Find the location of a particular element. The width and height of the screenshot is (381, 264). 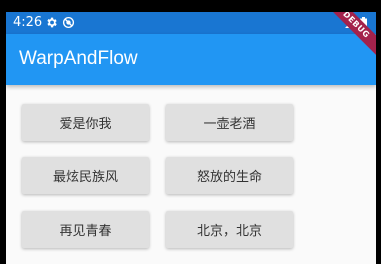

song-button-1: 爱是你我 is located at coordinates (85, 122).